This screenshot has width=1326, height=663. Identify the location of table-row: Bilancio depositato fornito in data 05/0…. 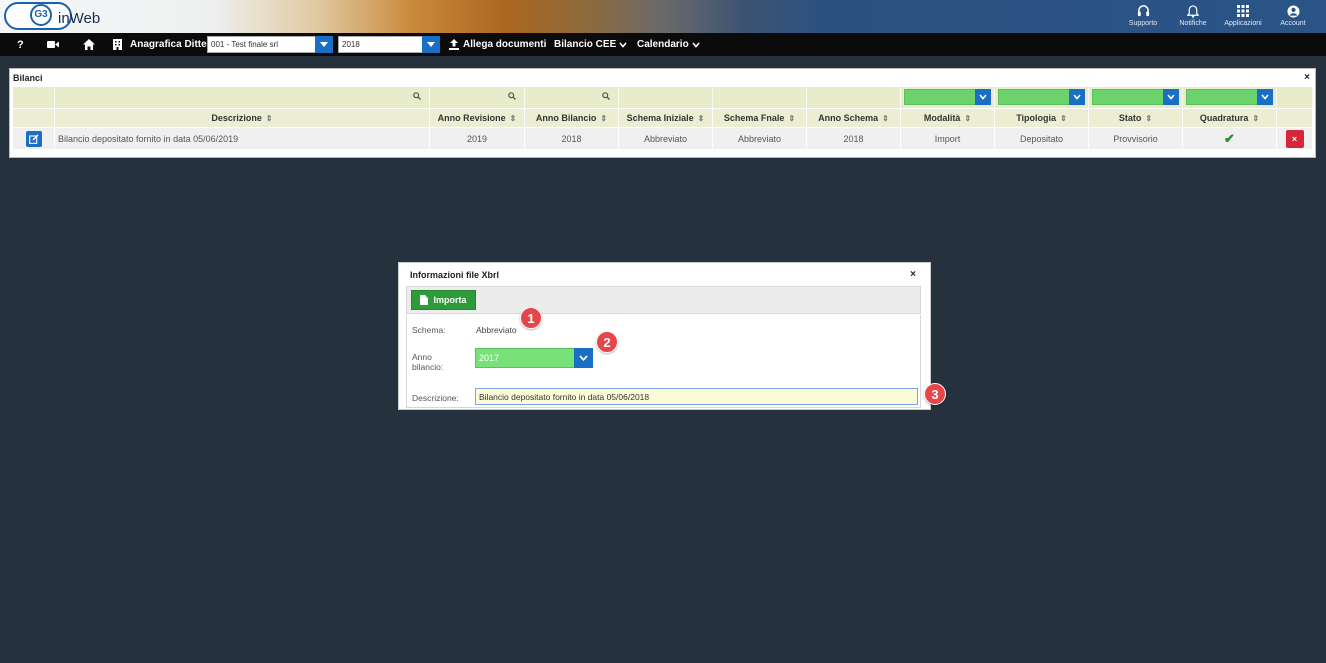
(663, 138).